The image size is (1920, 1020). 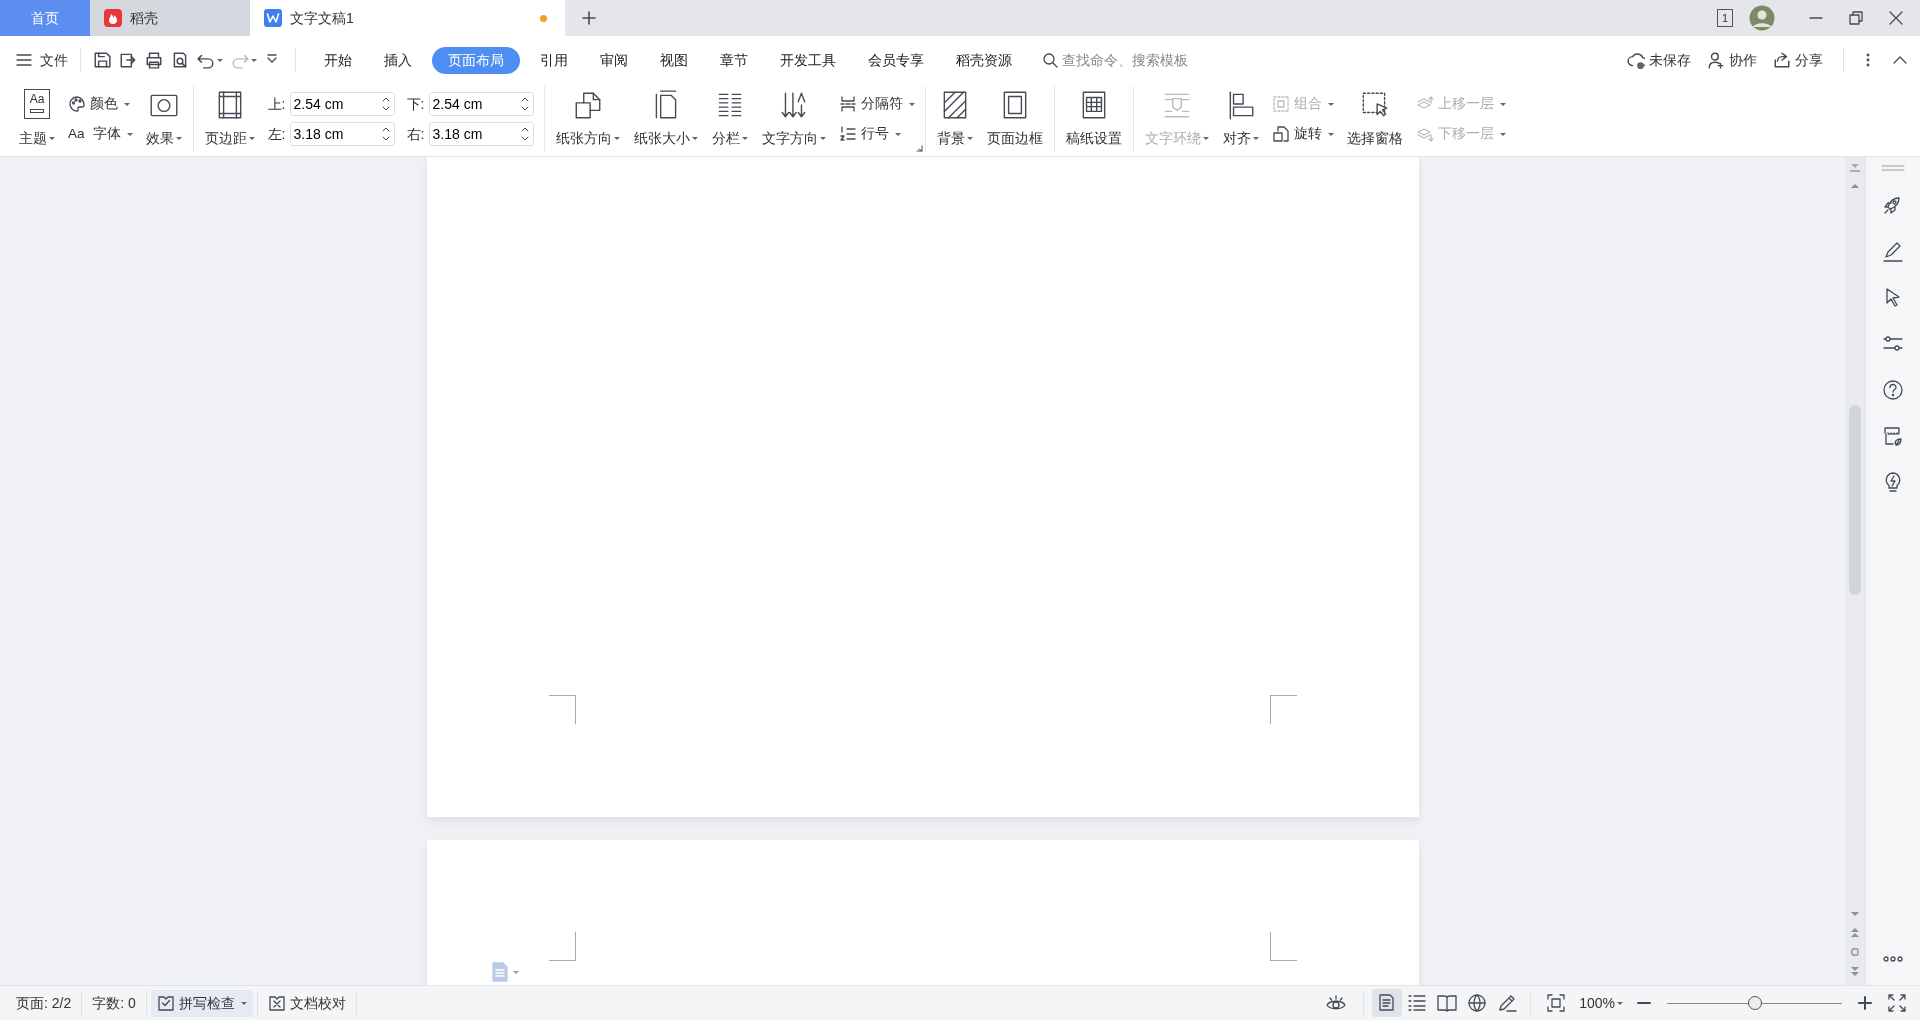 I want to click on ribbon-button: 稿纸设置, so click(x=1093, y=119).